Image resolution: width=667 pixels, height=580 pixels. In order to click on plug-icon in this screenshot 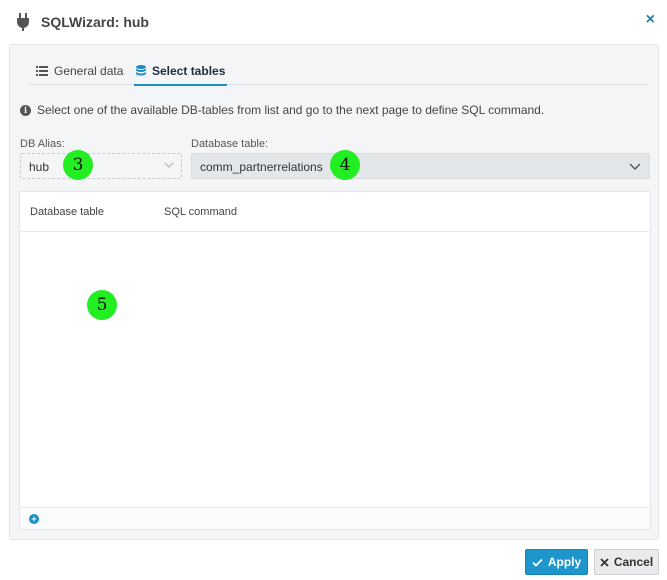, I will do `click(23, 22)`.